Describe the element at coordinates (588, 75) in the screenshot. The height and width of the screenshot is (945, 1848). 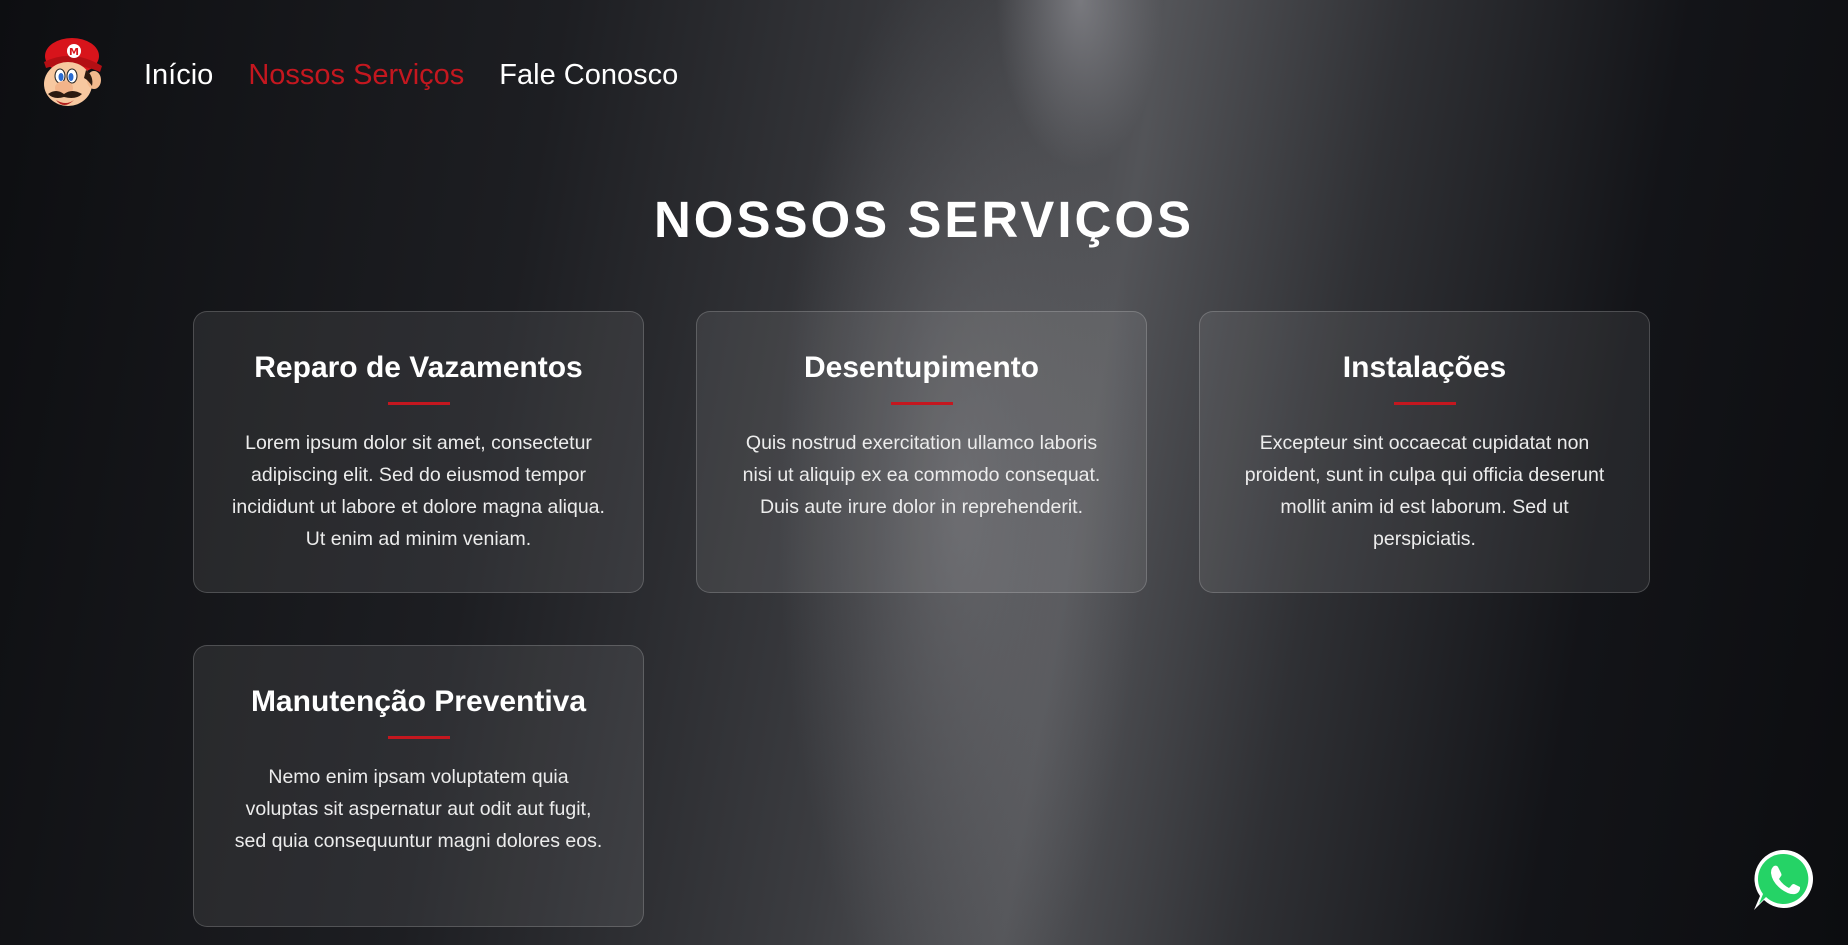
I see `nav-link-fale-conosco: Fale Conosco` at that location.